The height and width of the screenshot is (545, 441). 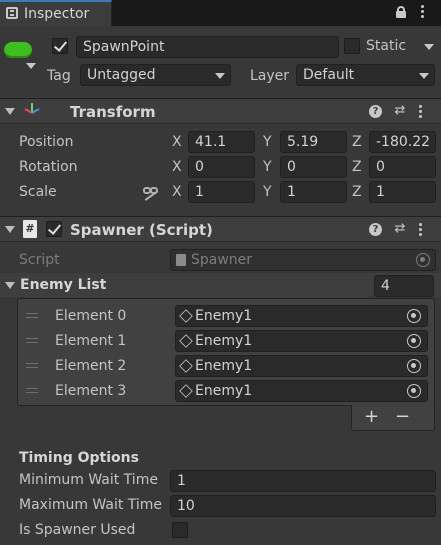 What do you see at coordinates (10, 111) in the screenshot?
I see `transform-foldout-arrow` at bounding box center [10, 111].